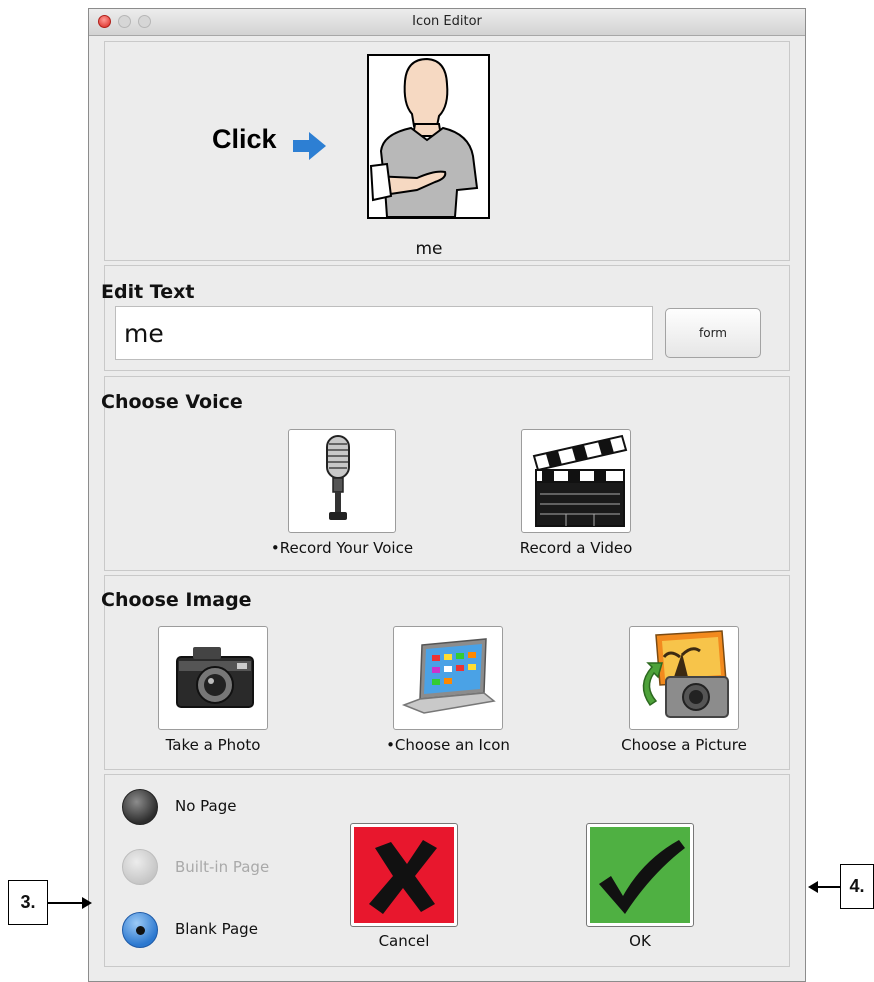  What do you see at coordinates (580, 480) in the screenshot?
I see `clapperboard-icon` at bounding box center [580, 480].